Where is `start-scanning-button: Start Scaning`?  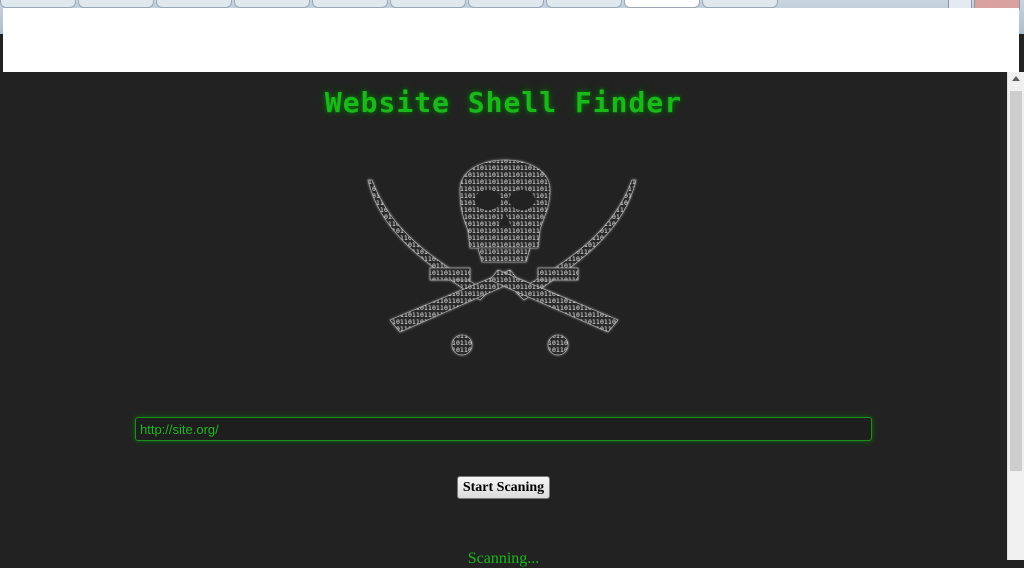 start-scanning-button: Start Scaning is located at coordinates (503, 487).